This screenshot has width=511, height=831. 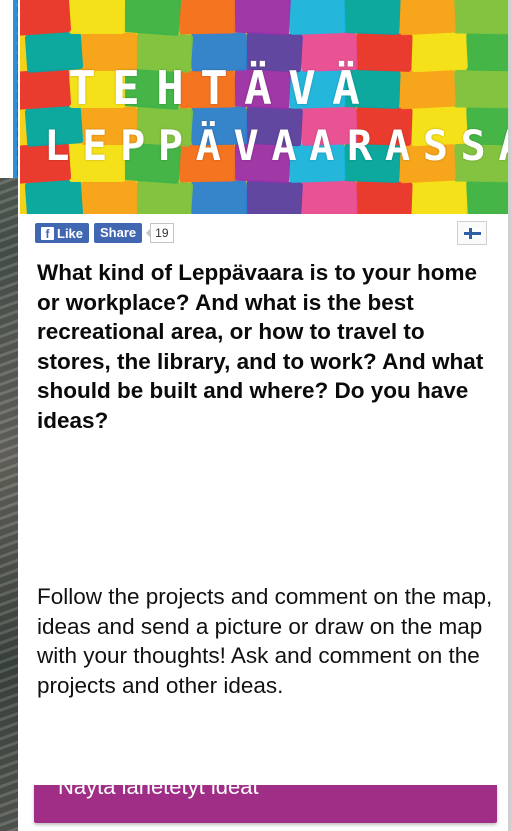 What do you see at coordinates (170, 88) in the screenshot?
I see `banner-letter: H` at bounding box center [170, 88].